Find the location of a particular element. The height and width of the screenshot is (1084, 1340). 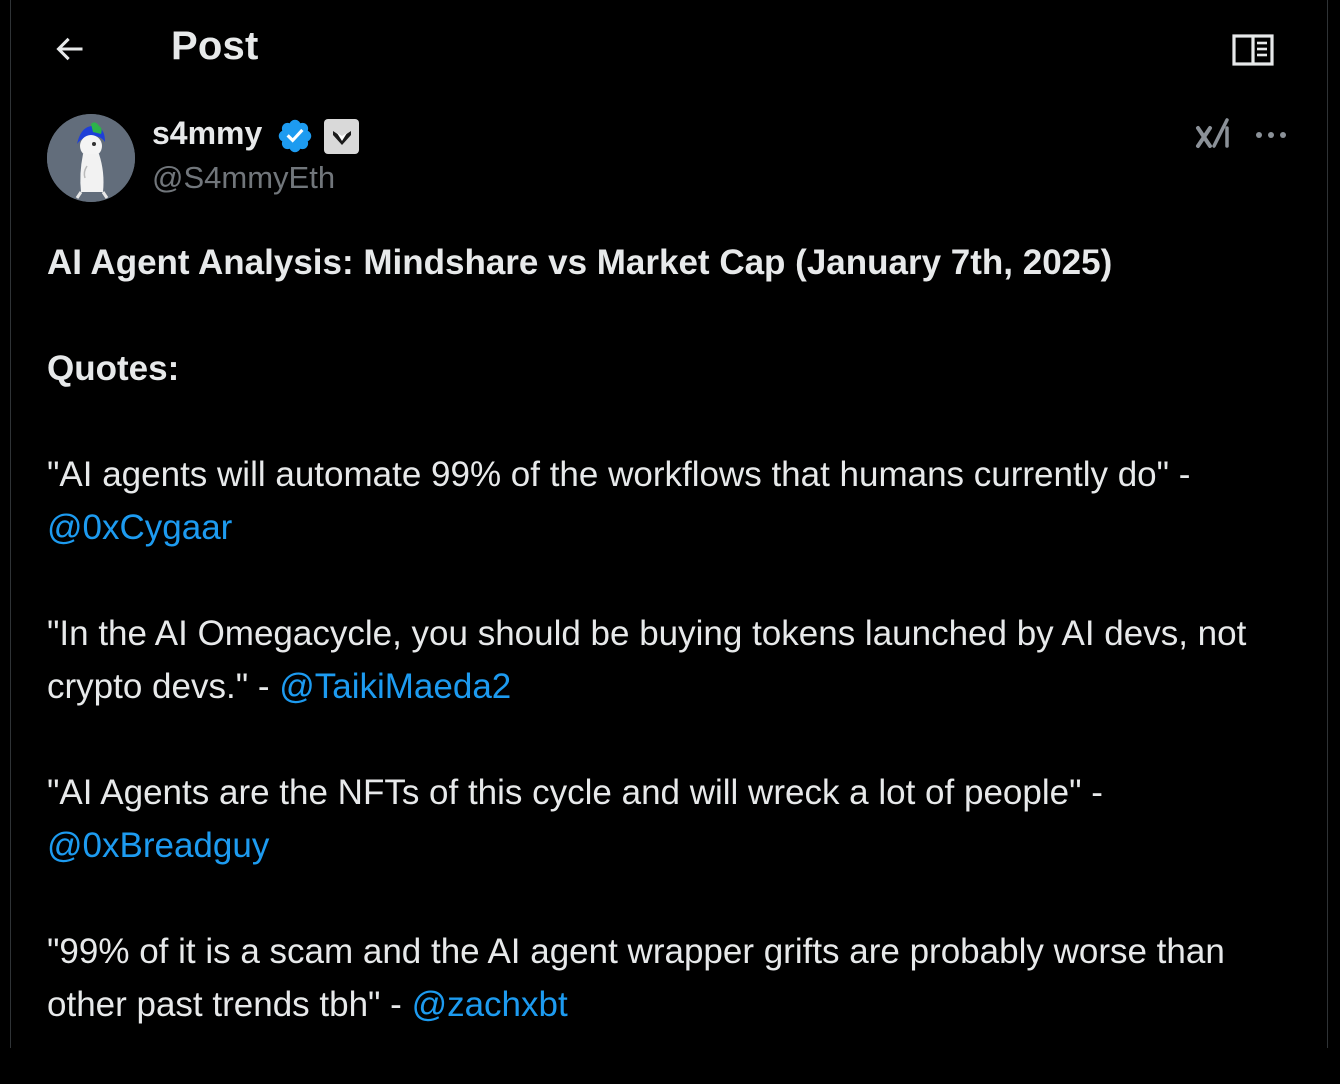

affiliate-logo-icon is located at coordinates (341, 137).